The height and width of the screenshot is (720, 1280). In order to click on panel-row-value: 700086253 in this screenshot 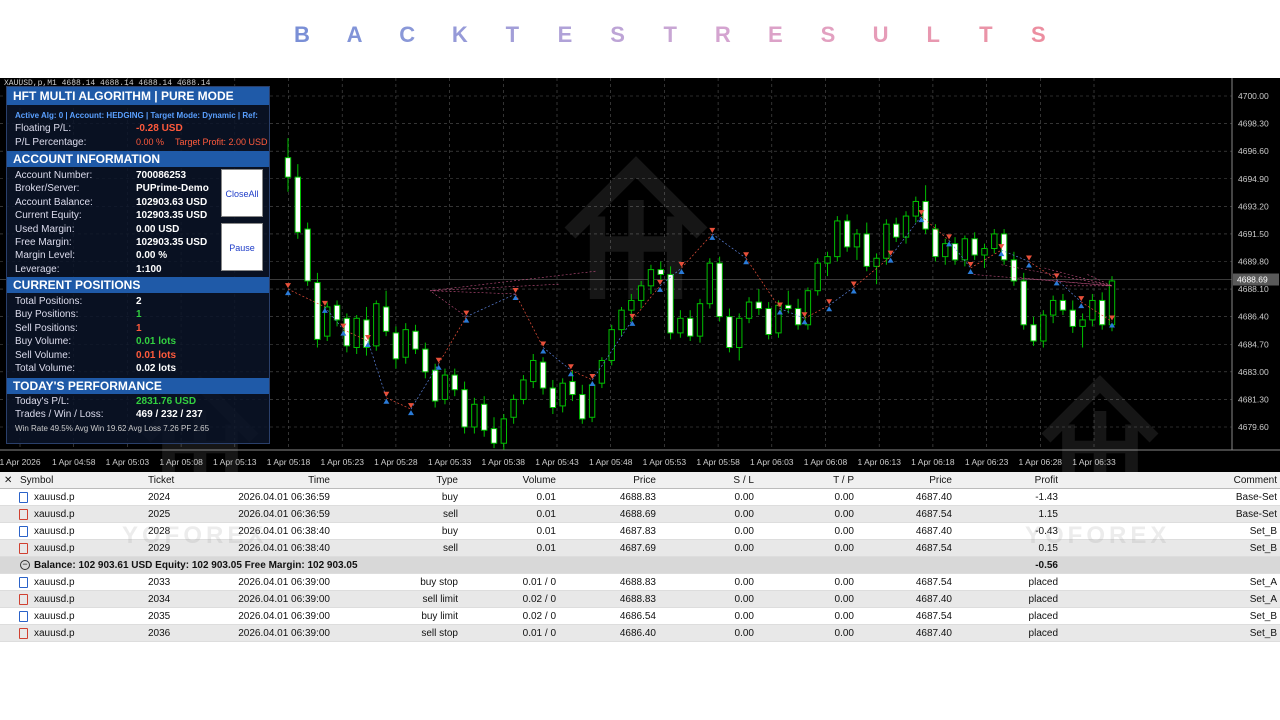, I will do `click(161, 175)`.